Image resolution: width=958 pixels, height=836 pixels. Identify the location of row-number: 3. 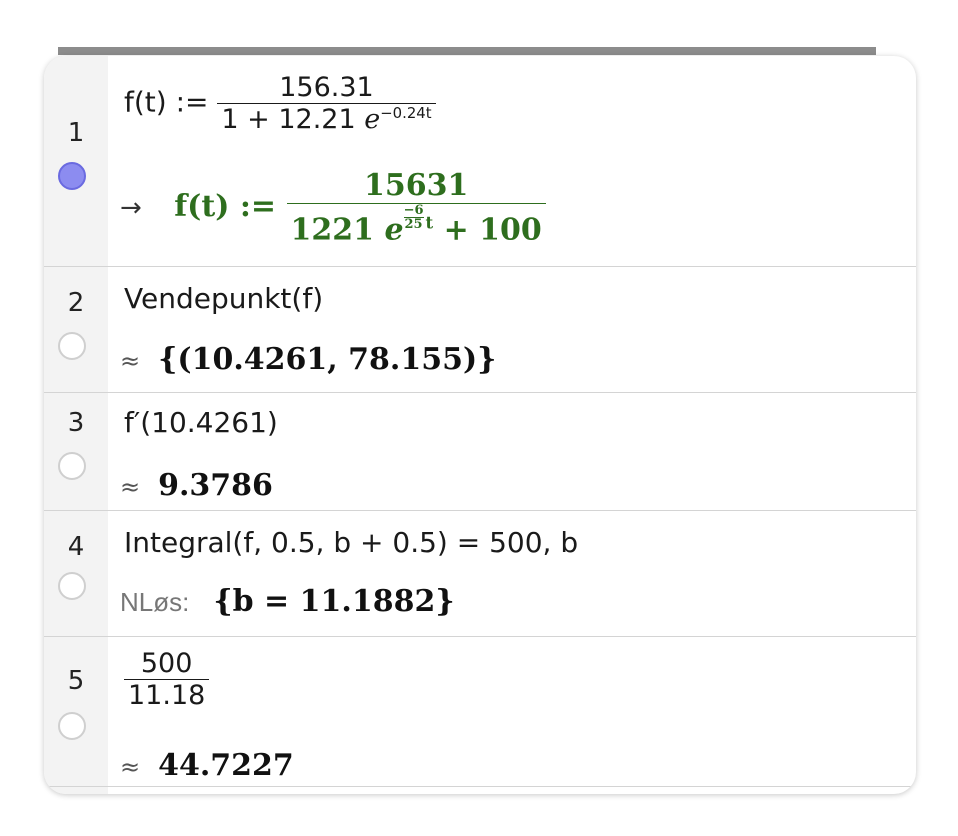
(76, 423).